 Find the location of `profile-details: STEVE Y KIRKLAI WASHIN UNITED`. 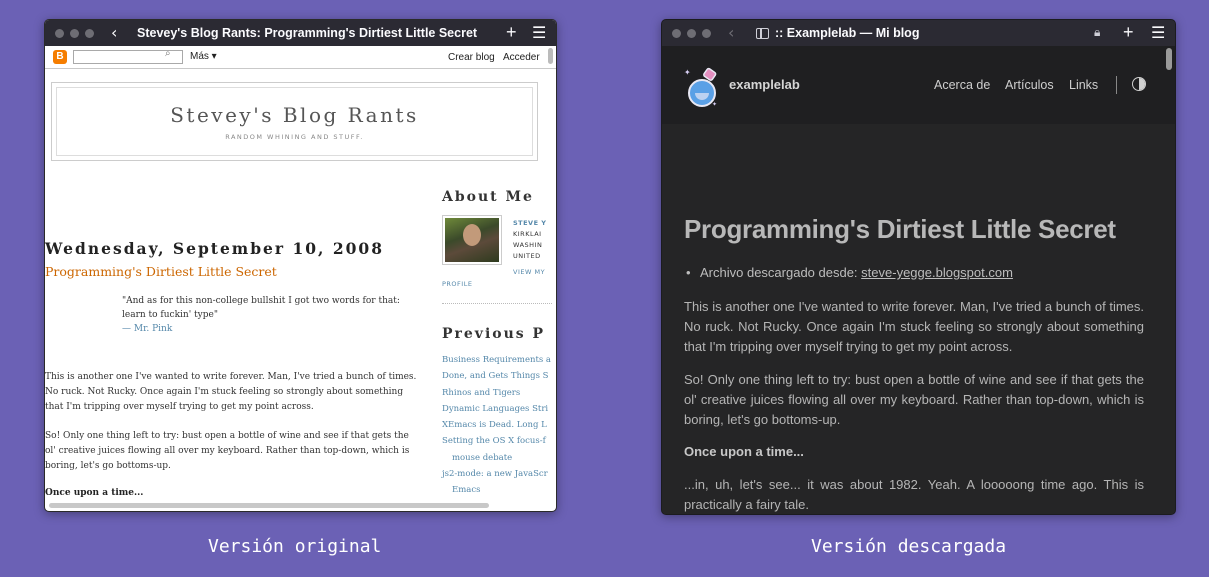

profile-details: STEVE Y KIRKLAI WASHIN UNITED is located at coordinates (530, 240).